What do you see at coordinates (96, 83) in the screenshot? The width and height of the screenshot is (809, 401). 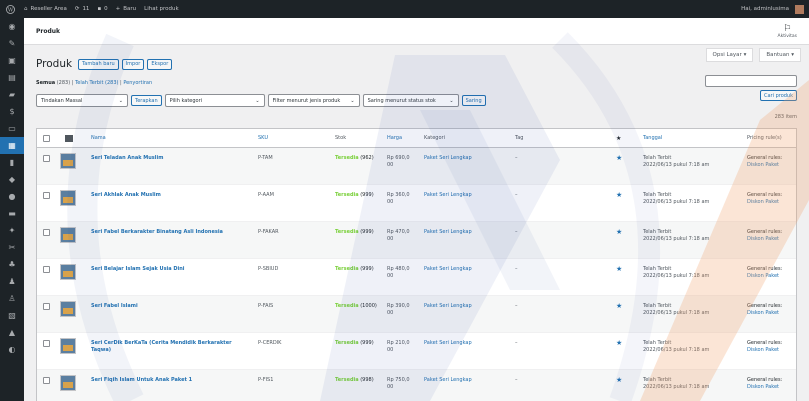 I see `view-published: Telah Terbit (283)` at bounding box center [96, 83].